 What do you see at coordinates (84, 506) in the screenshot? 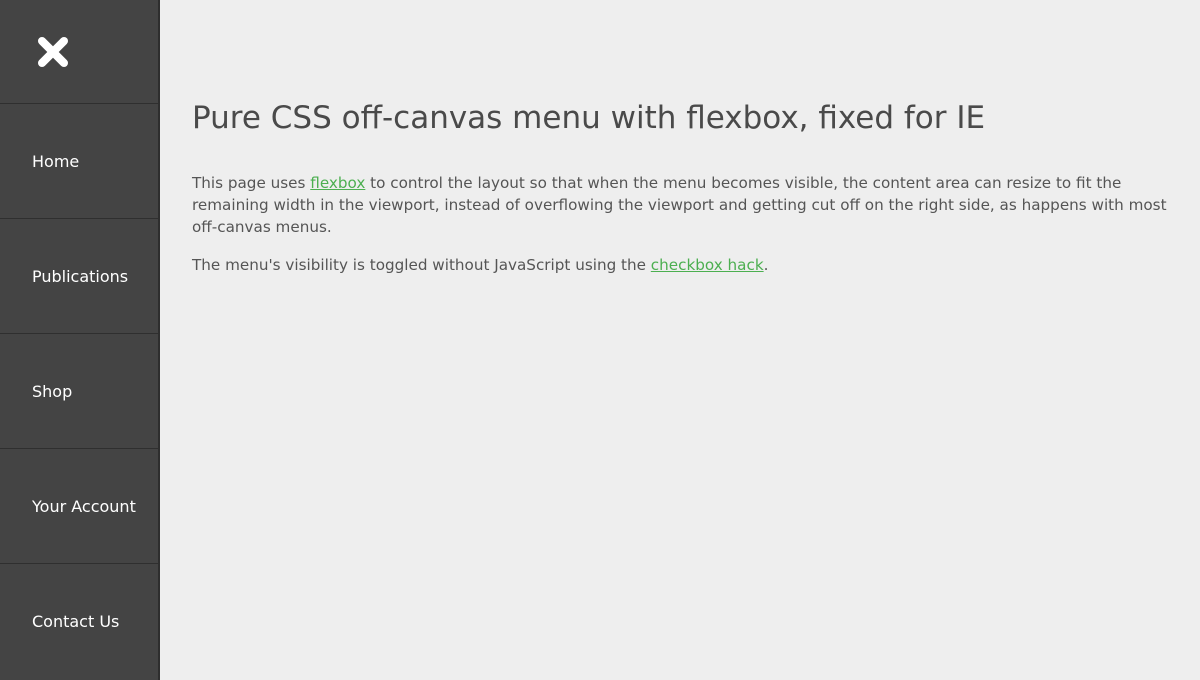
I see `menu-item-label: Your Account` at bounding box center [84, 506].